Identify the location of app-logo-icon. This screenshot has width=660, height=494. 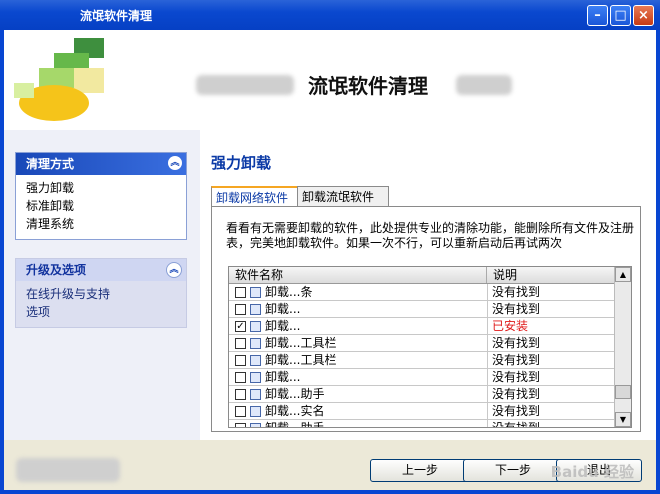
(59, 79).